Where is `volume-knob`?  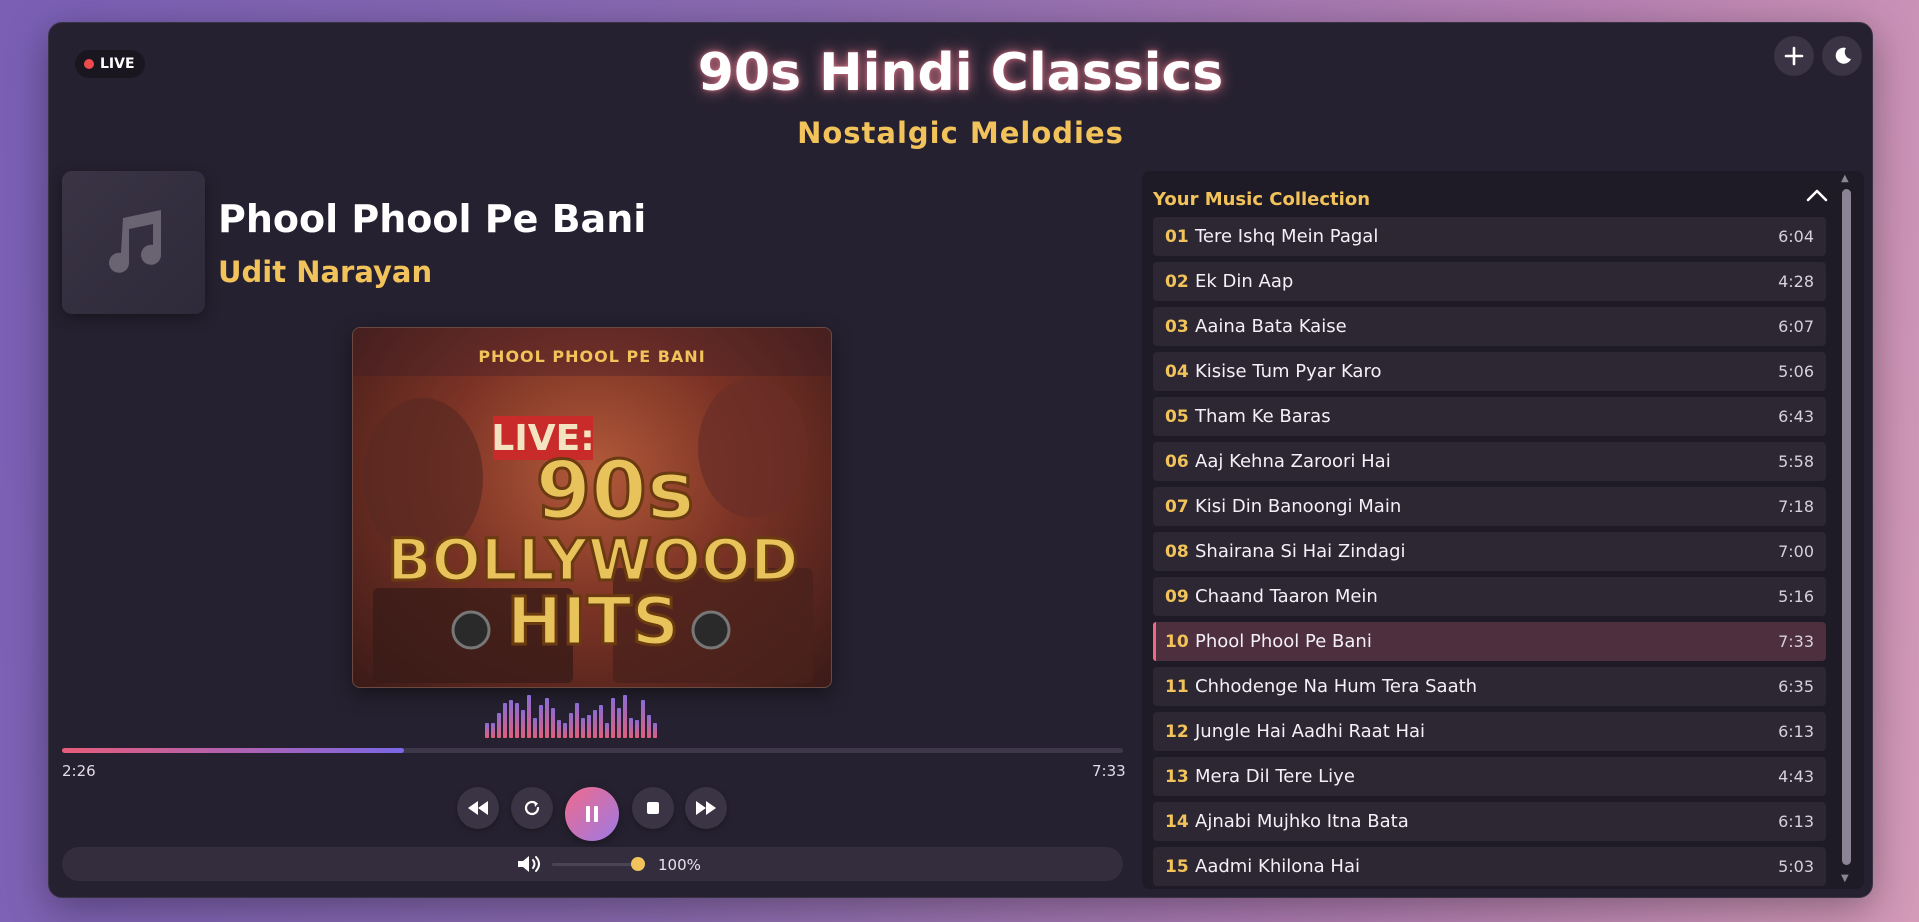
volume-knob is located at coordinates (638, 864).